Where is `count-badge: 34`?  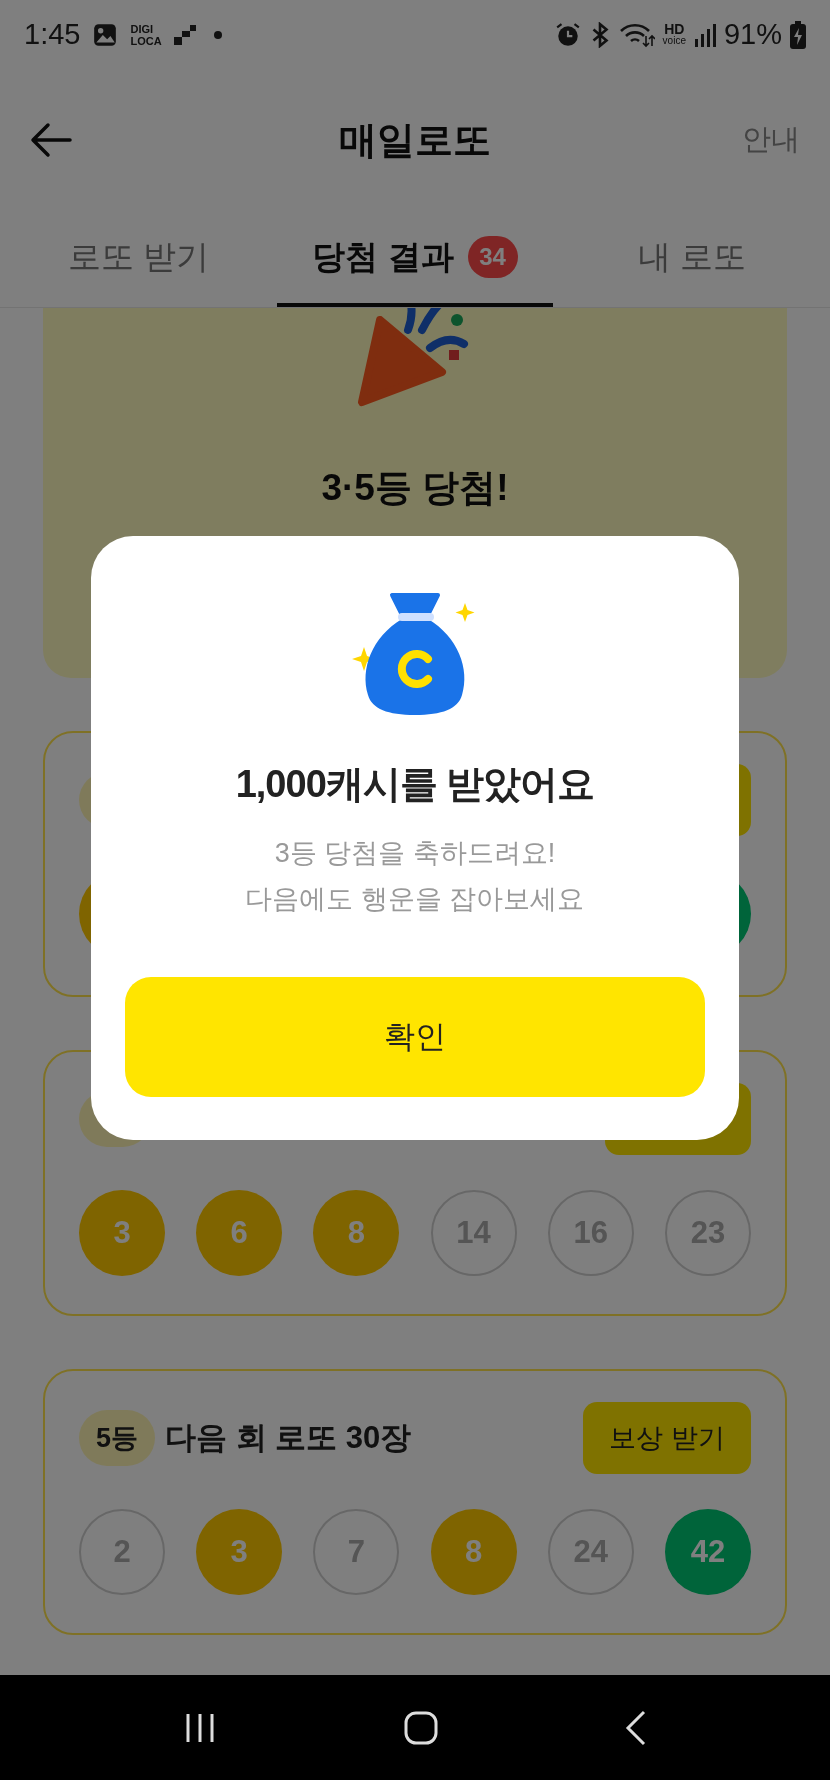 count-badge: 34 is located at coordinates (492, 256).